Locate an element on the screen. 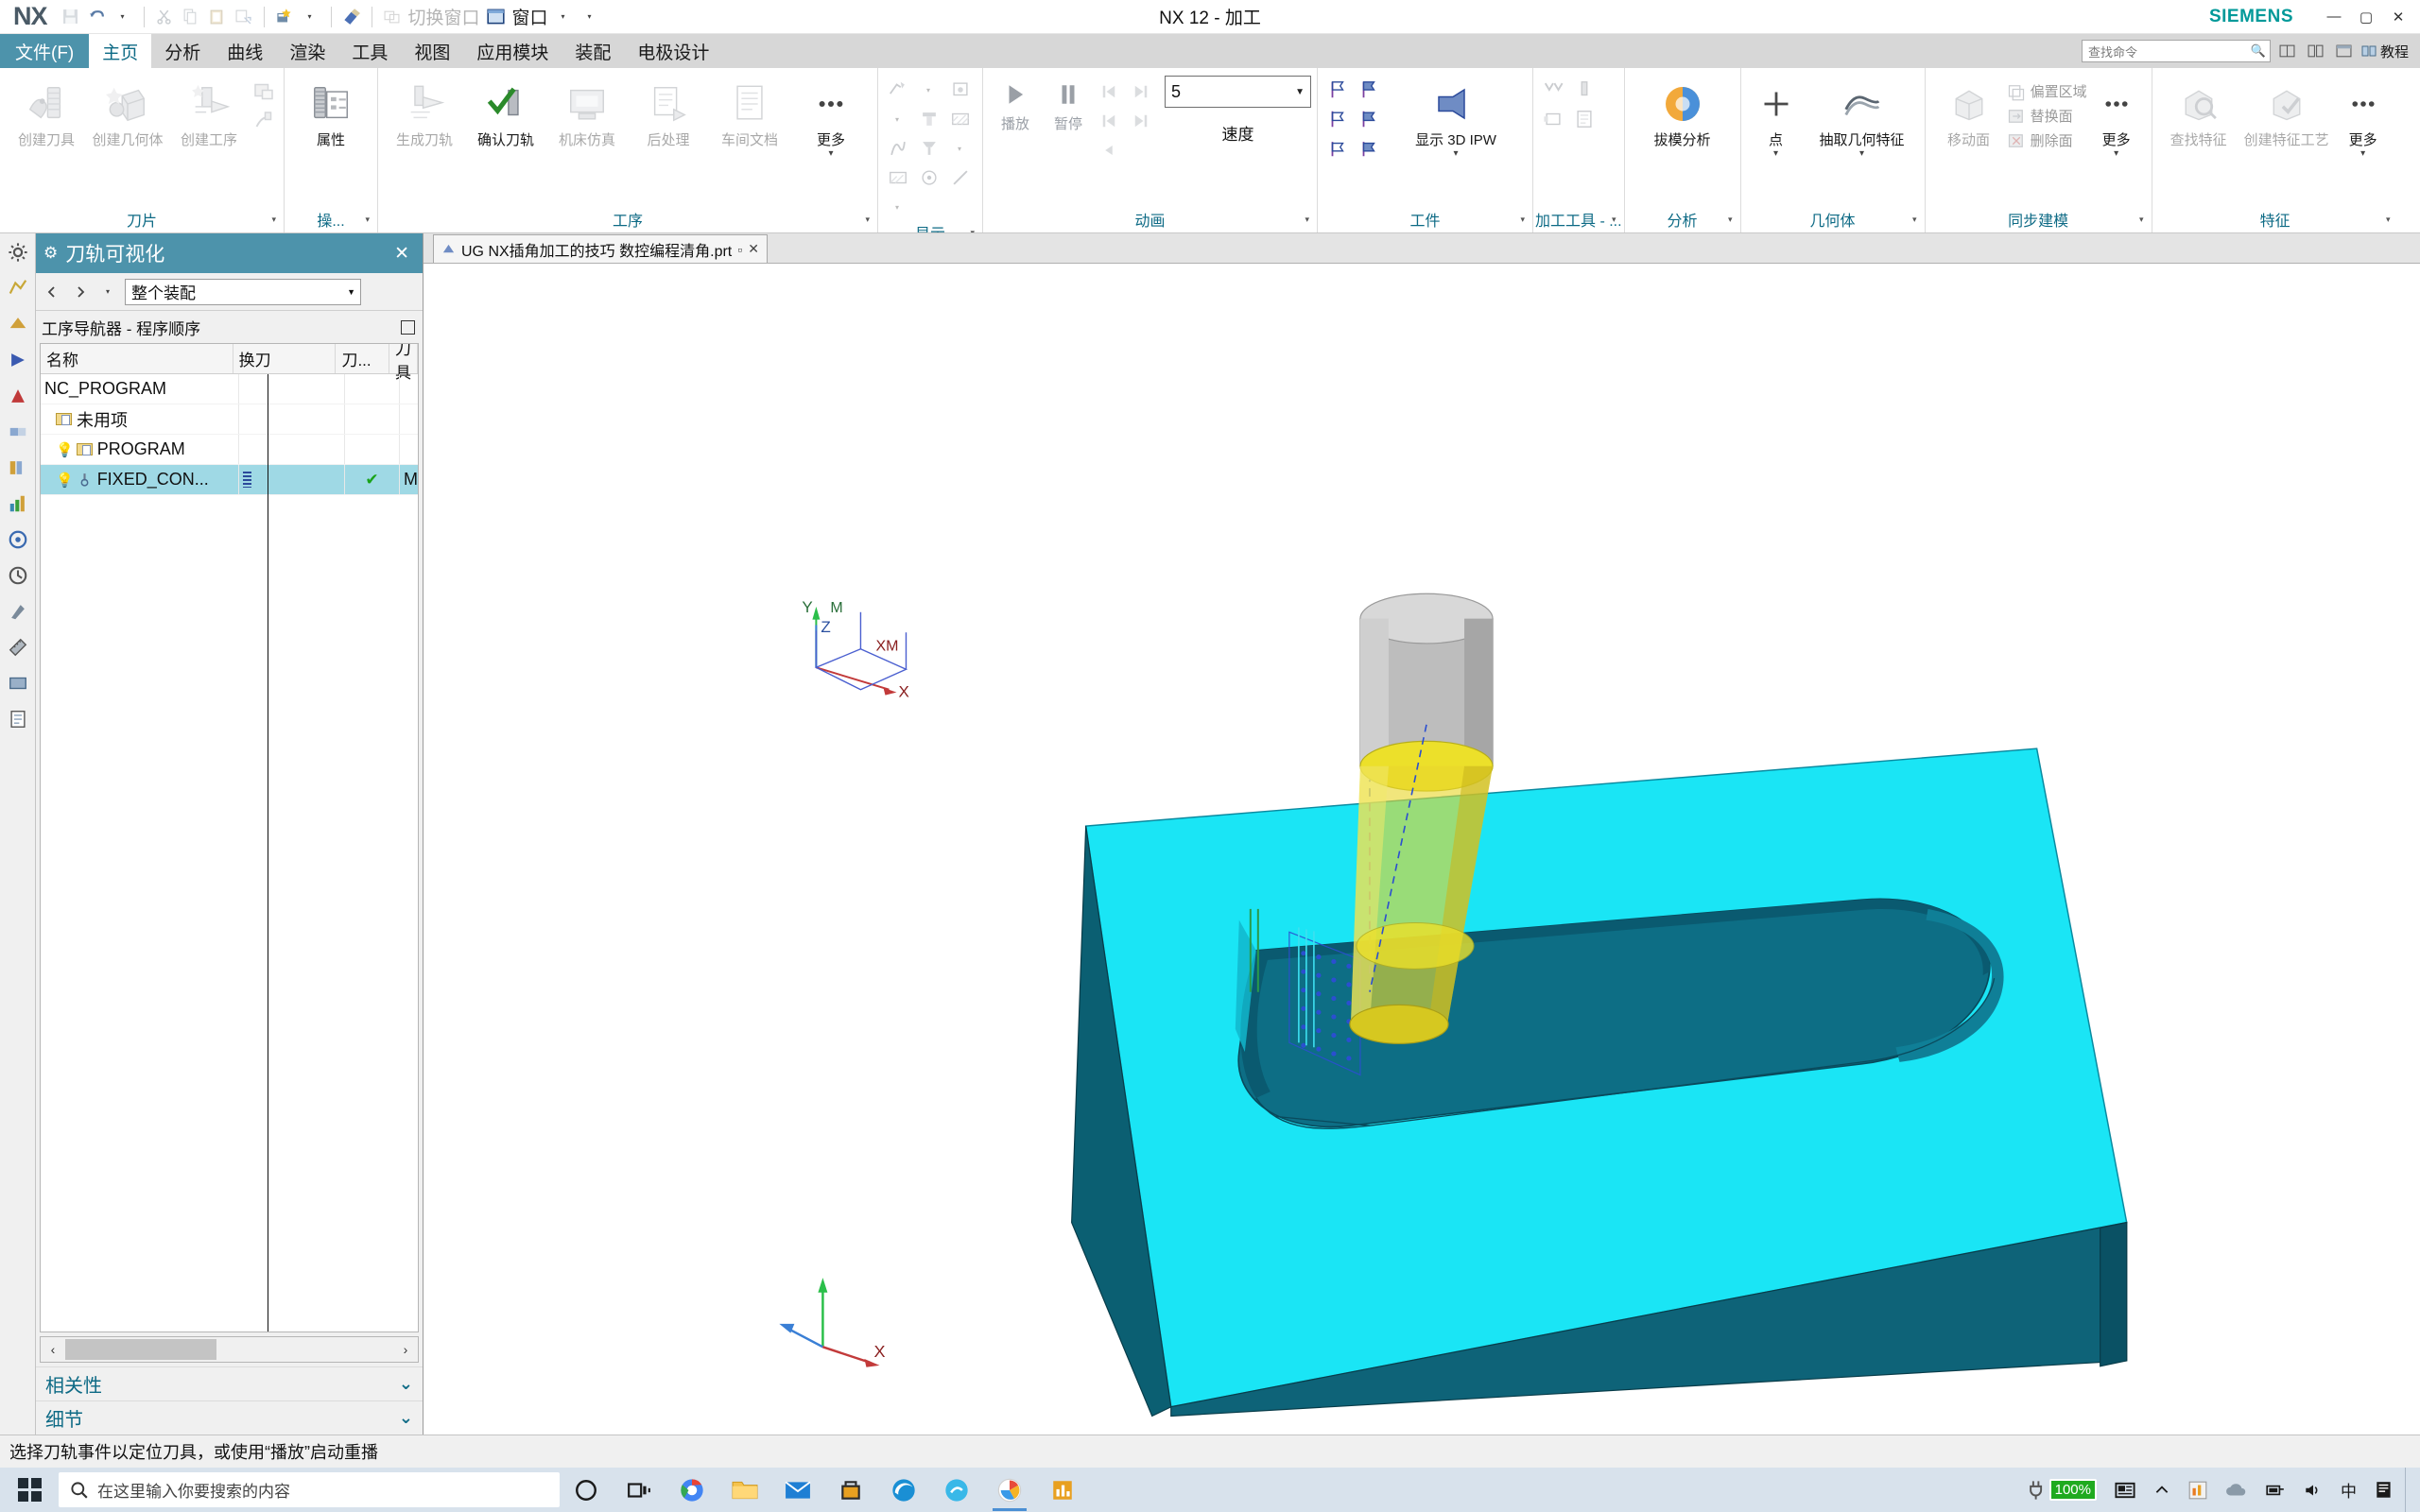  navigator-dock-icon is located at coordinates (408, 327).